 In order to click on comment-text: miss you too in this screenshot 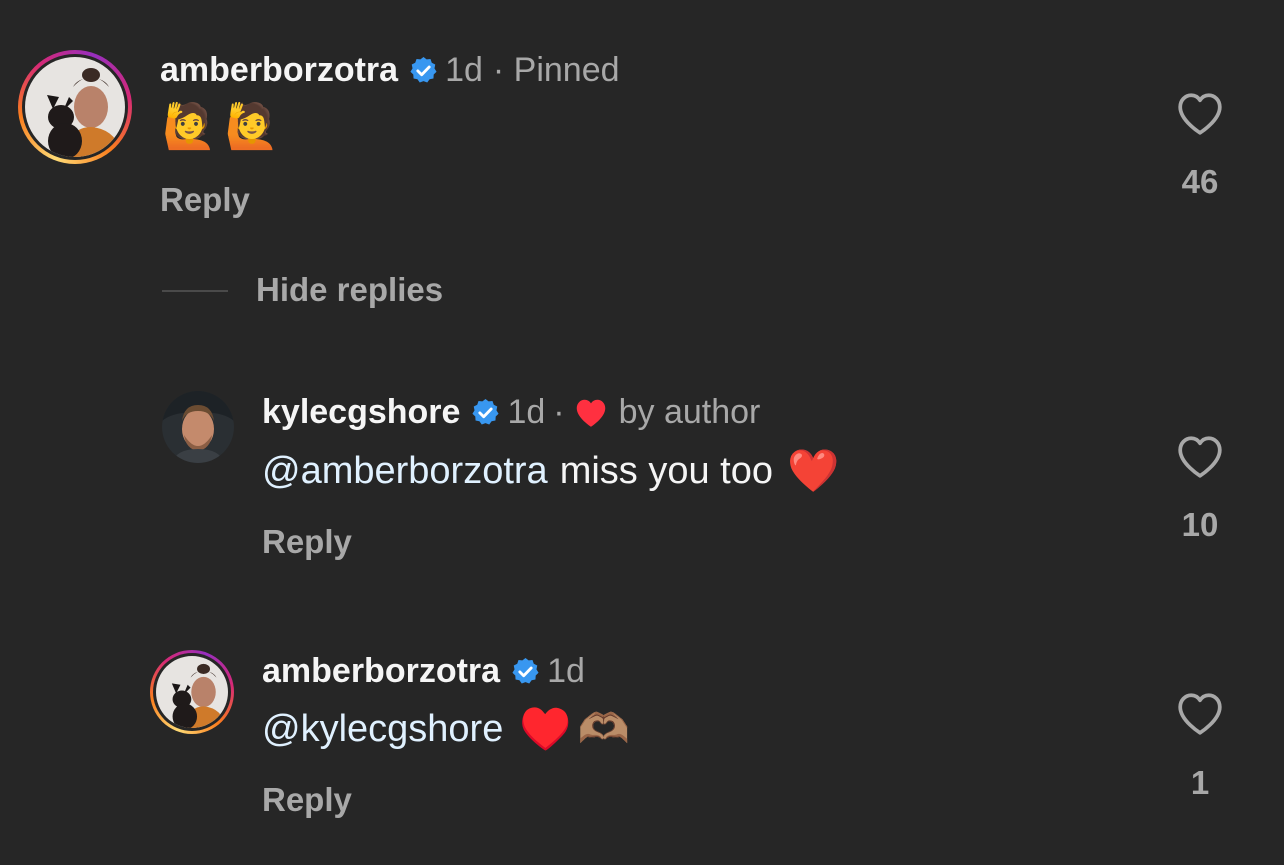, I will do `click(666, 471)`.